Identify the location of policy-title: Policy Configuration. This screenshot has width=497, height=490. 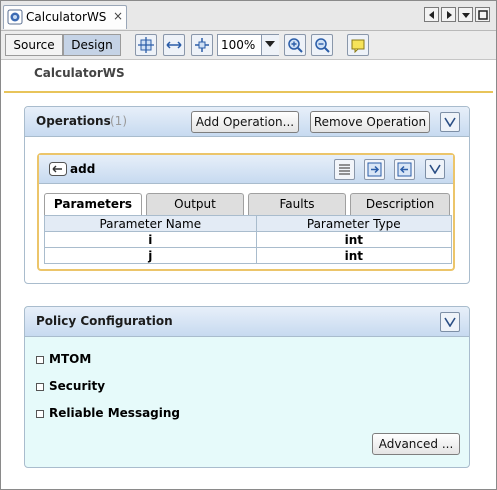
(104, 321).